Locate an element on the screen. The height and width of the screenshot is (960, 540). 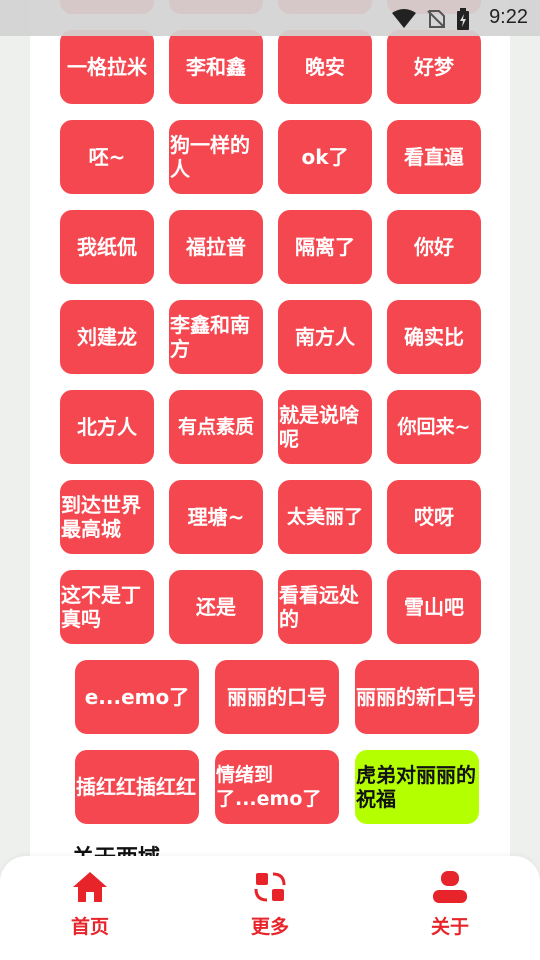
sound-button: 一格拉米 is located at coordinates (107, 67).